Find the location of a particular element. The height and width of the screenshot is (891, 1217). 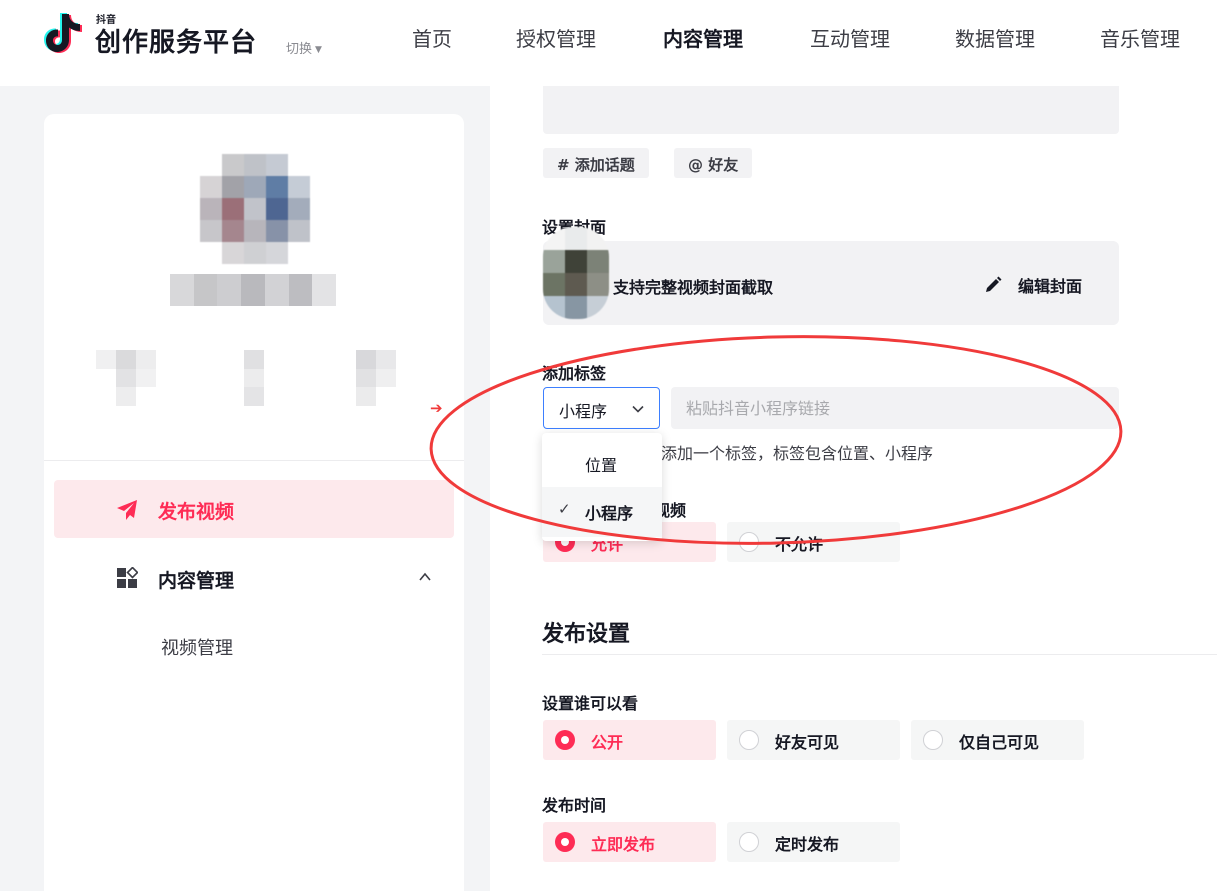

switch-platform-button: 切换 ▼ is located at coordinates (304, 47).